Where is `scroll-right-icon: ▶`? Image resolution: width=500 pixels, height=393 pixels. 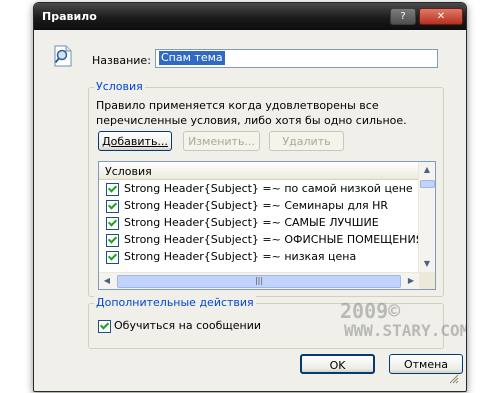
scroll-right-icon: ▶ is located at coordinates (411, 281).